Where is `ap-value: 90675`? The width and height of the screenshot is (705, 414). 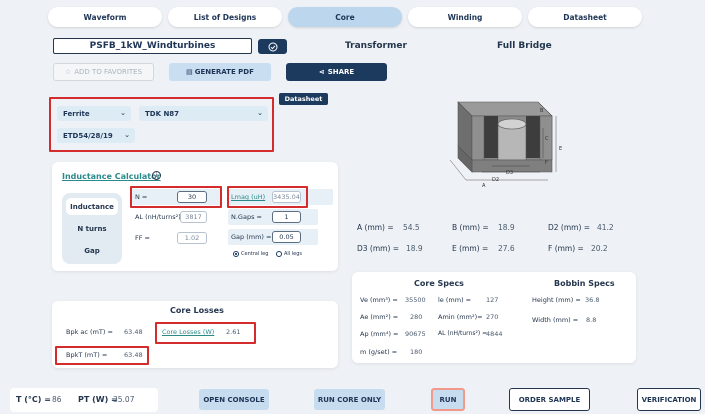 ap-value: 90675 is located at coordinates (415, 334).